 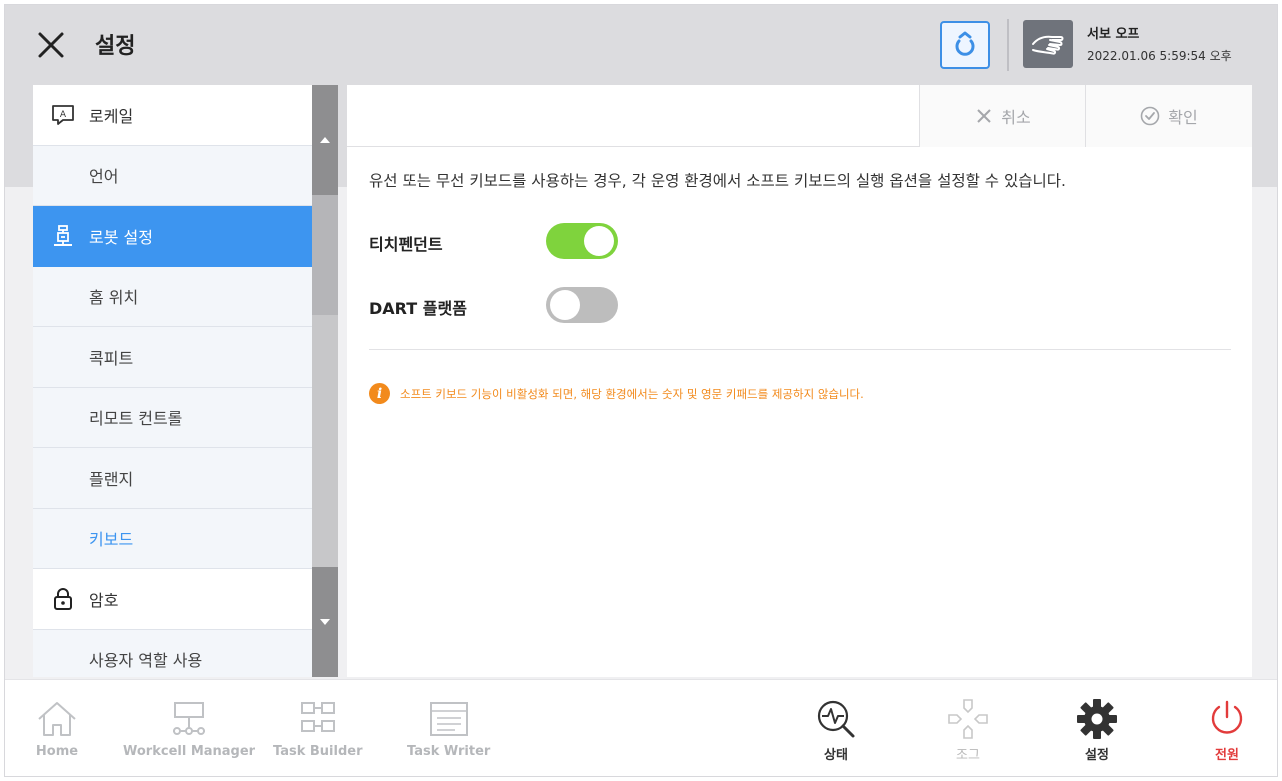 I want to click on robot-icon, so click(x=63, y=236).